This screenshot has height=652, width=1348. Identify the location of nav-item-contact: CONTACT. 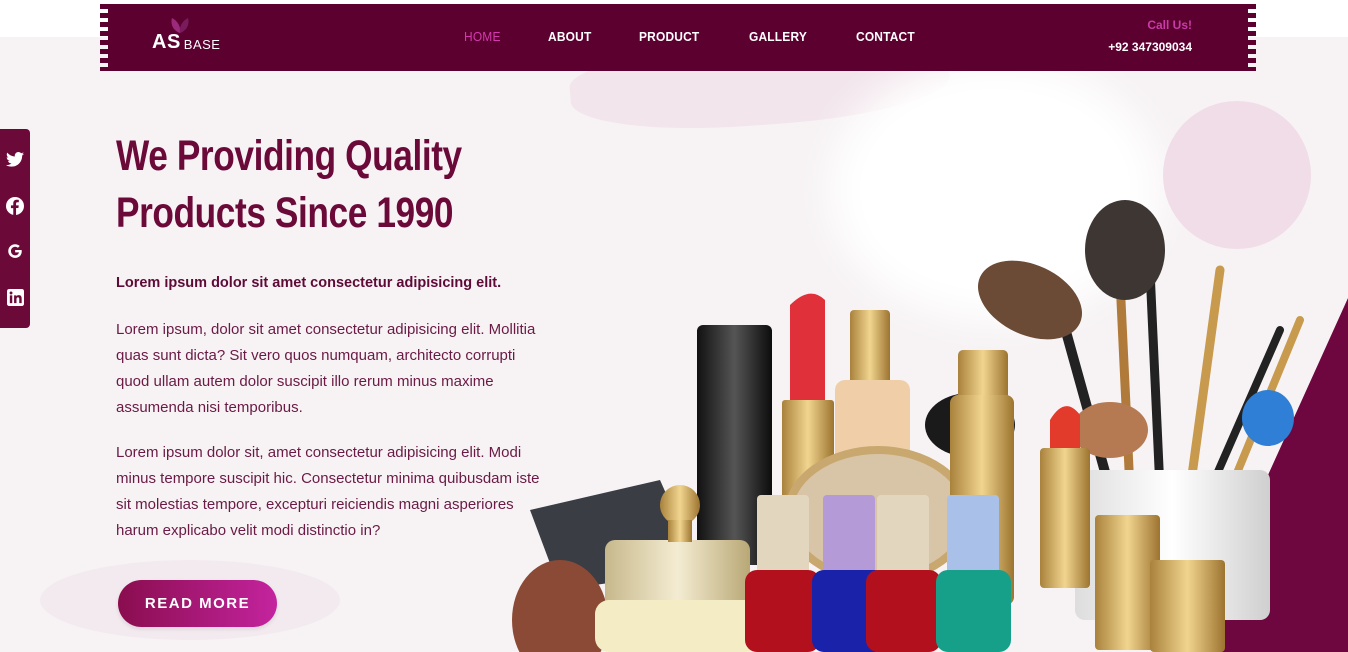
(885, 36).